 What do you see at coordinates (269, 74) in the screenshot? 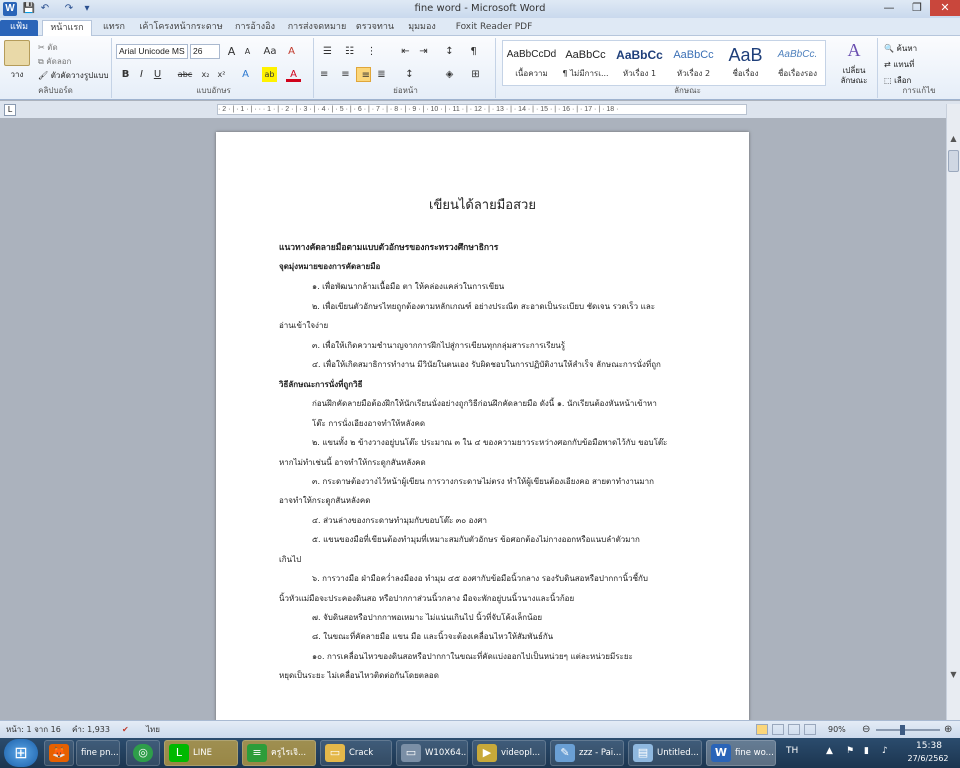
I see `highlight-button: ab` at bounding box center [269, 74].